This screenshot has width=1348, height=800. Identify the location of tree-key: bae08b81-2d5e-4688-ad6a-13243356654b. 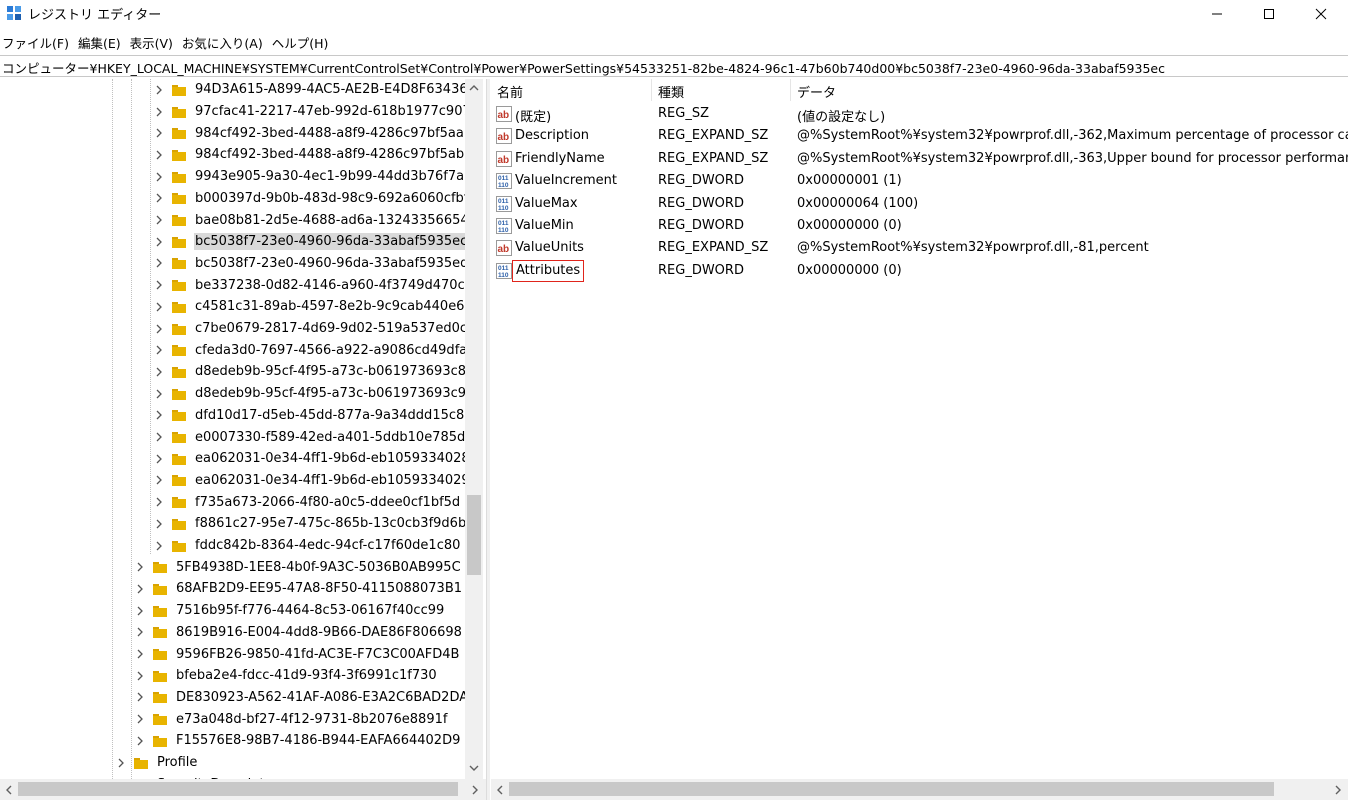
(315, 220).